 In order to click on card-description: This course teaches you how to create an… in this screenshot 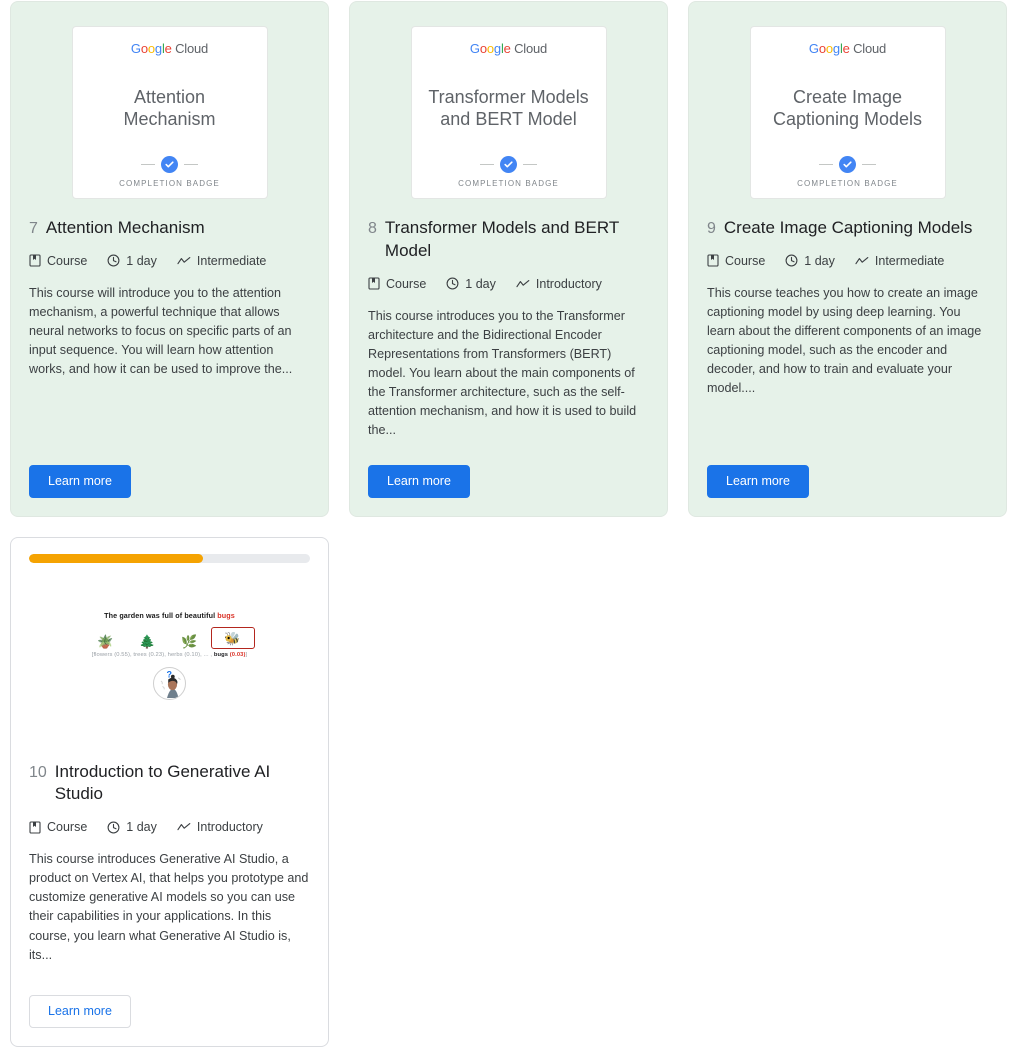, I will do `click(844, 340)`.